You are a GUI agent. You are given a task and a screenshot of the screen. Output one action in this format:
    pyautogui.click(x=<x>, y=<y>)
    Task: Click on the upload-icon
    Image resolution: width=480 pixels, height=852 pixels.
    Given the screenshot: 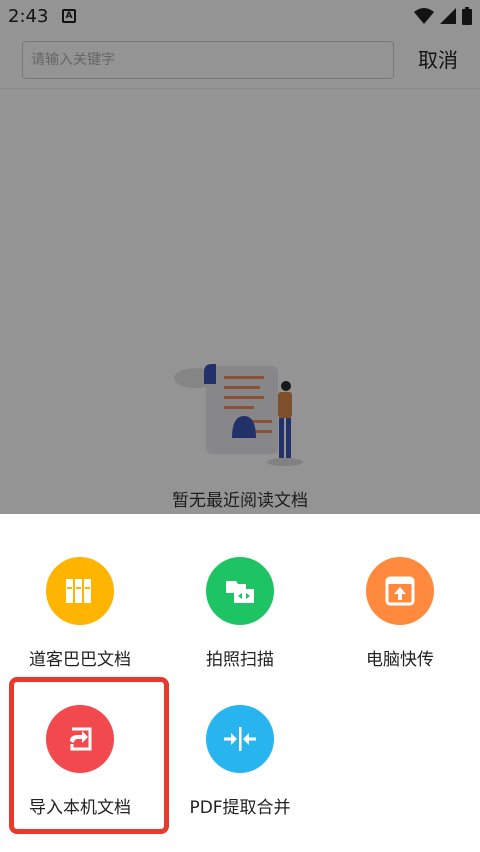 What is the action you would take?
    pyautogui.click(x=400, y=591)
    